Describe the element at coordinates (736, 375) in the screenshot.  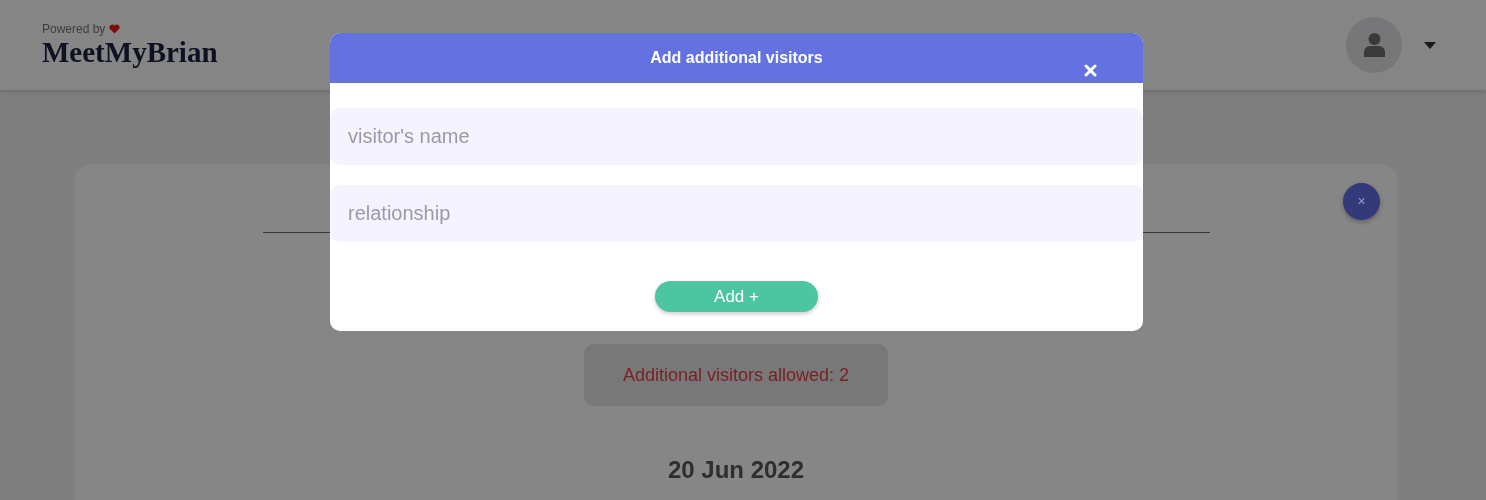
I see `notice-text: Additional visitors allowed: 2` at that location.